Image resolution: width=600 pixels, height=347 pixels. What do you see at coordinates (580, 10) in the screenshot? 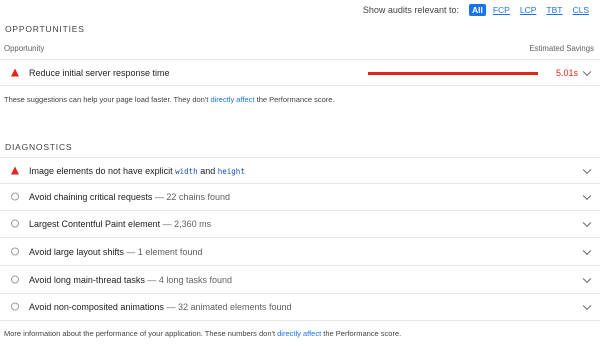
I see `filter-chip-cls: CLS` at bounding box center [580, 10].